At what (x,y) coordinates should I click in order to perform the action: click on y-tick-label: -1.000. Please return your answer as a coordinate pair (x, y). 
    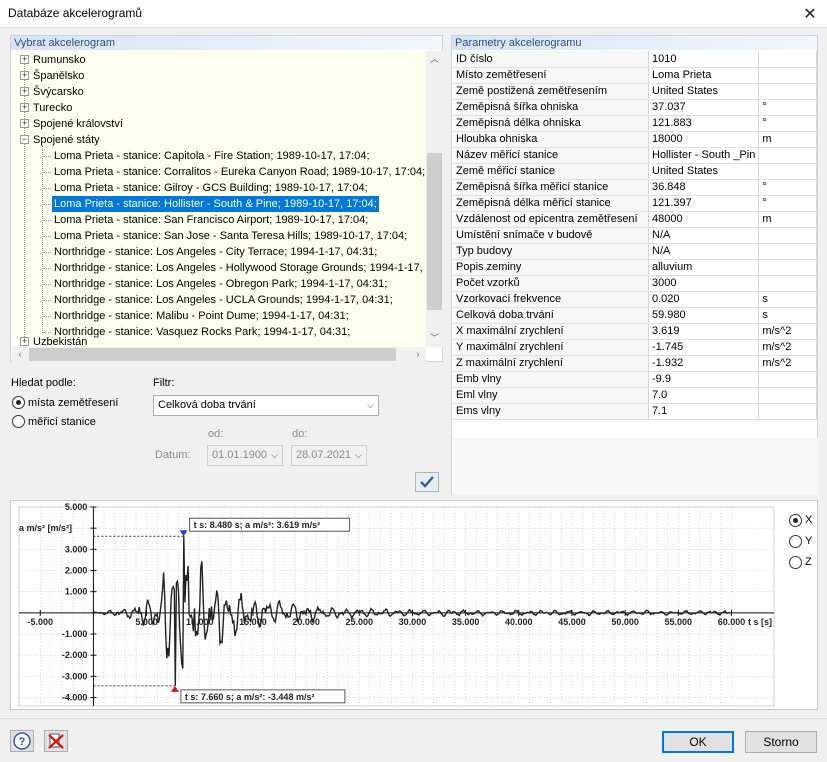
    Looking at the image, I should click on (75, 634).